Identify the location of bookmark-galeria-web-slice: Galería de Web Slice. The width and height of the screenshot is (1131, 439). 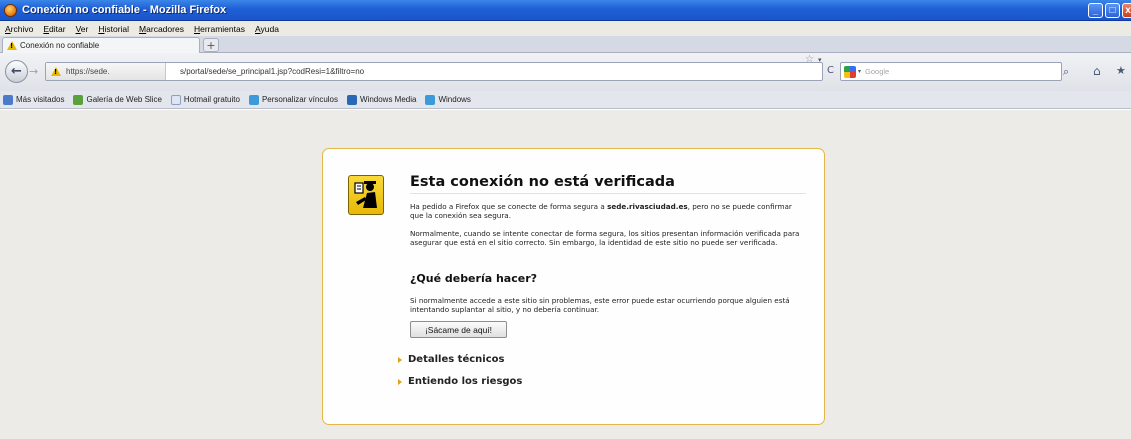
(117, 99).